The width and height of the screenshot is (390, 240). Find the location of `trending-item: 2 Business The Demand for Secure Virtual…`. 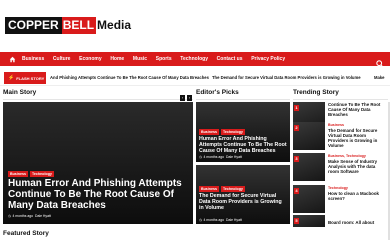

trending-item: 2 Business The Demand for Secure Virtual… is located at coordinates (341, 137).